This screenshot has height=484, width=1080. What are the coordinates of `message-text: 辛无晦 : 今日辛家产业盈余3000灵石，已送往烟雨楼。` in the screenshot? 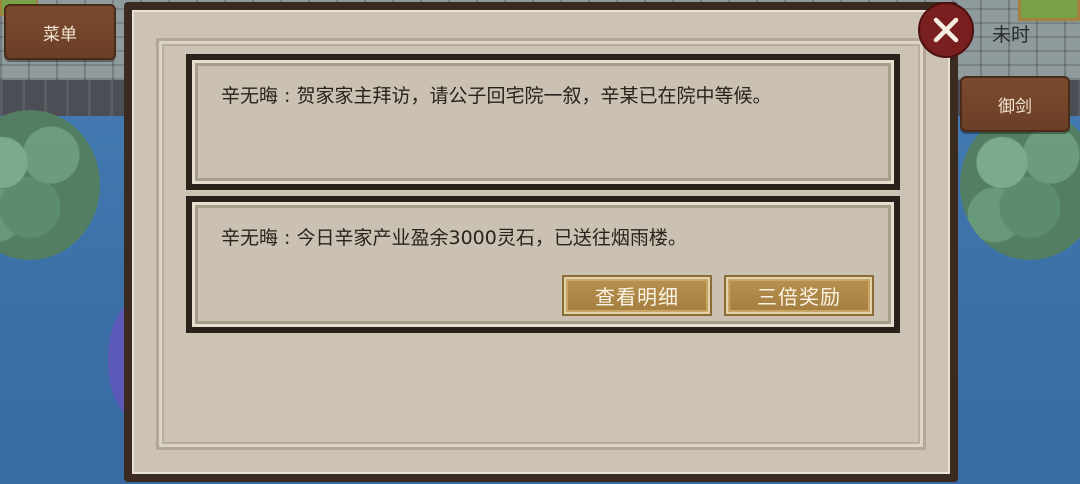 It's located at (454, 238).